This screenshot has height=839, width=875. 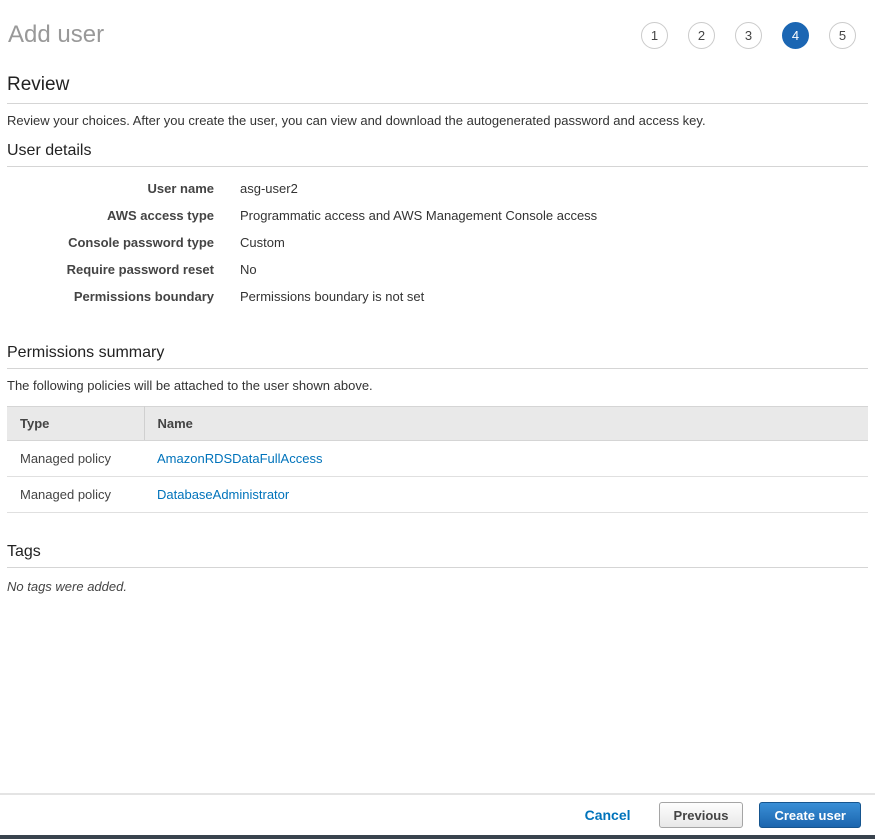 I want to click on detail-row-password-reset: Require password reset No, so click(x=437, y=269).